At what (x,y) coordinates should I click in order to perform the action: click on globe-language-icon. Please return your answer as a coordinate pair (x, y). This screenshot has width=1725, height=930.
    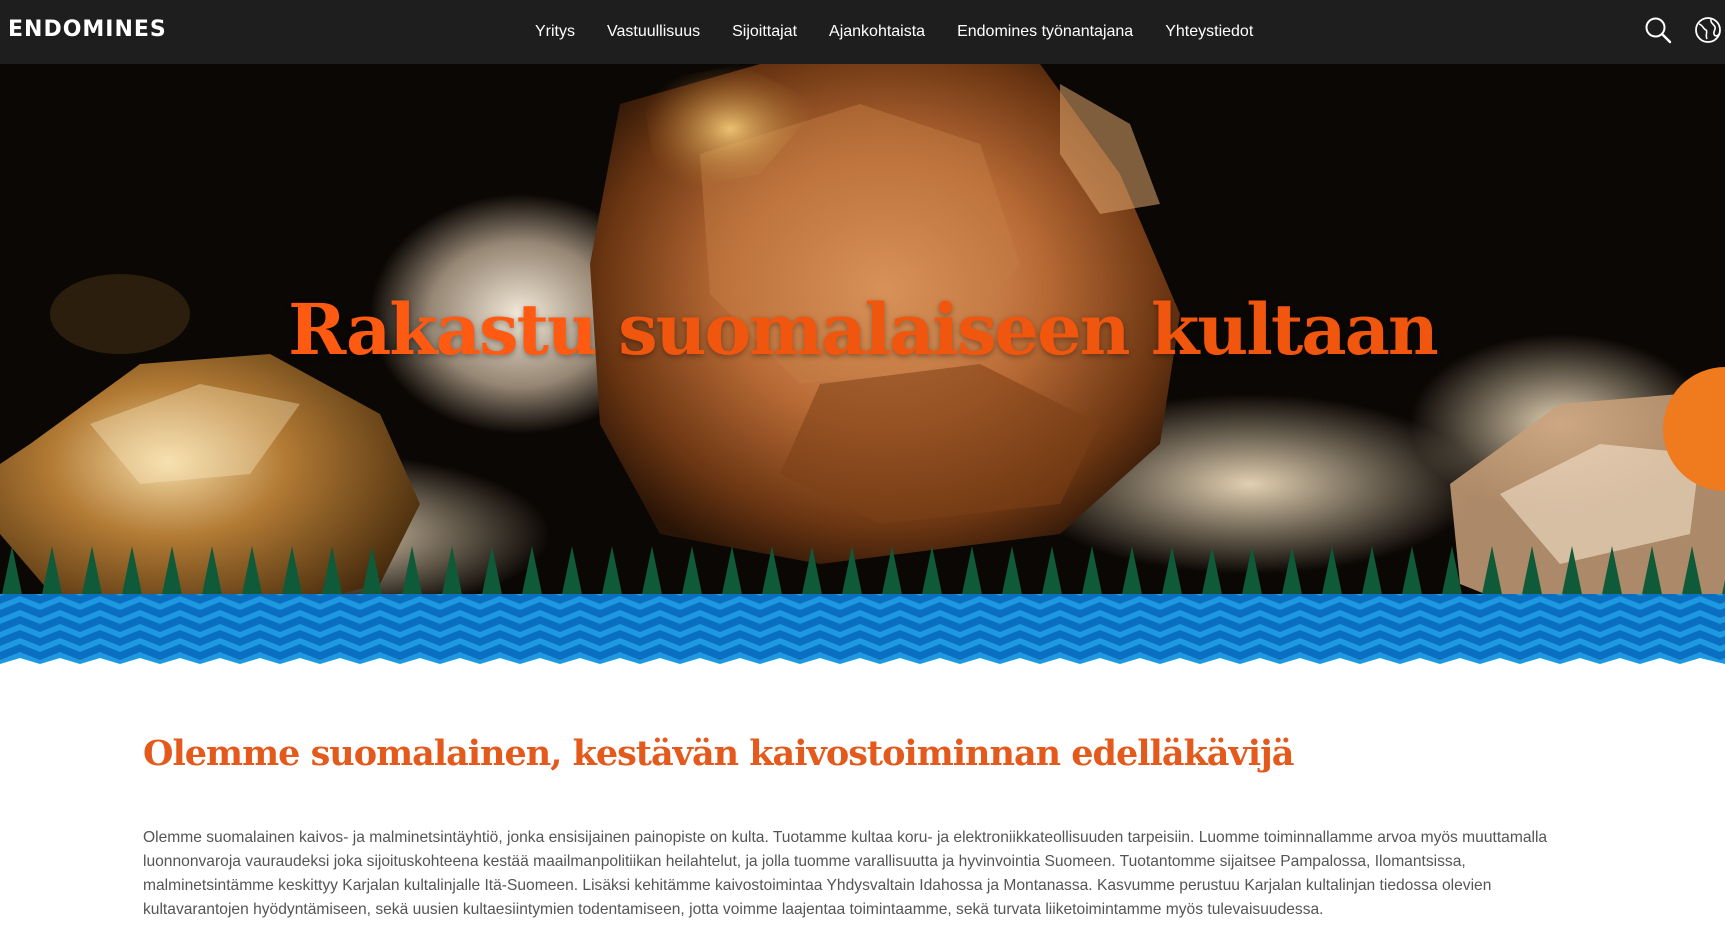
    Looking at the image, I should click on (1708, 30).